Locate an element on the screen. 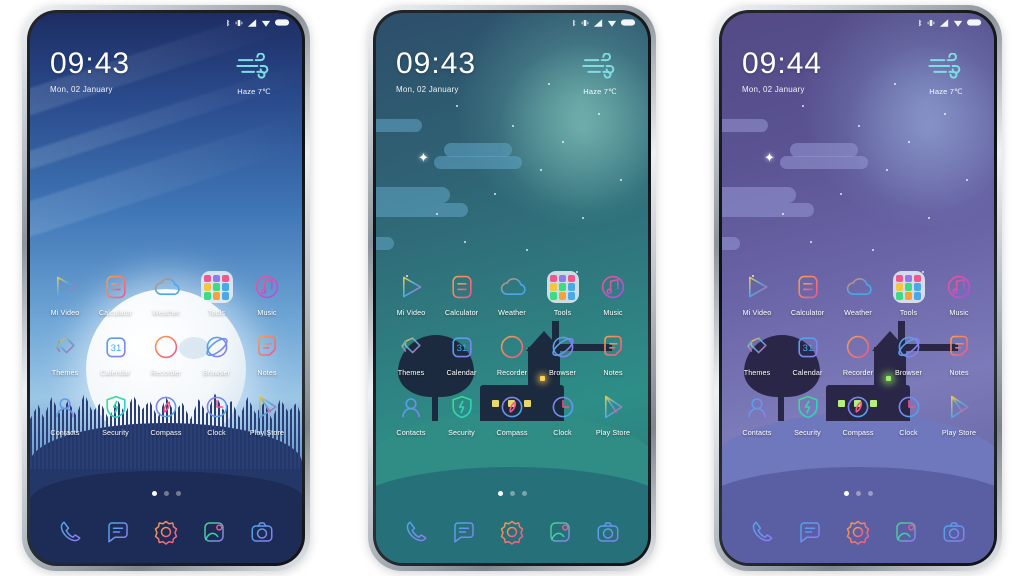 The image size is (1024, 576). notes-icon is located at coordinates (959, 347).